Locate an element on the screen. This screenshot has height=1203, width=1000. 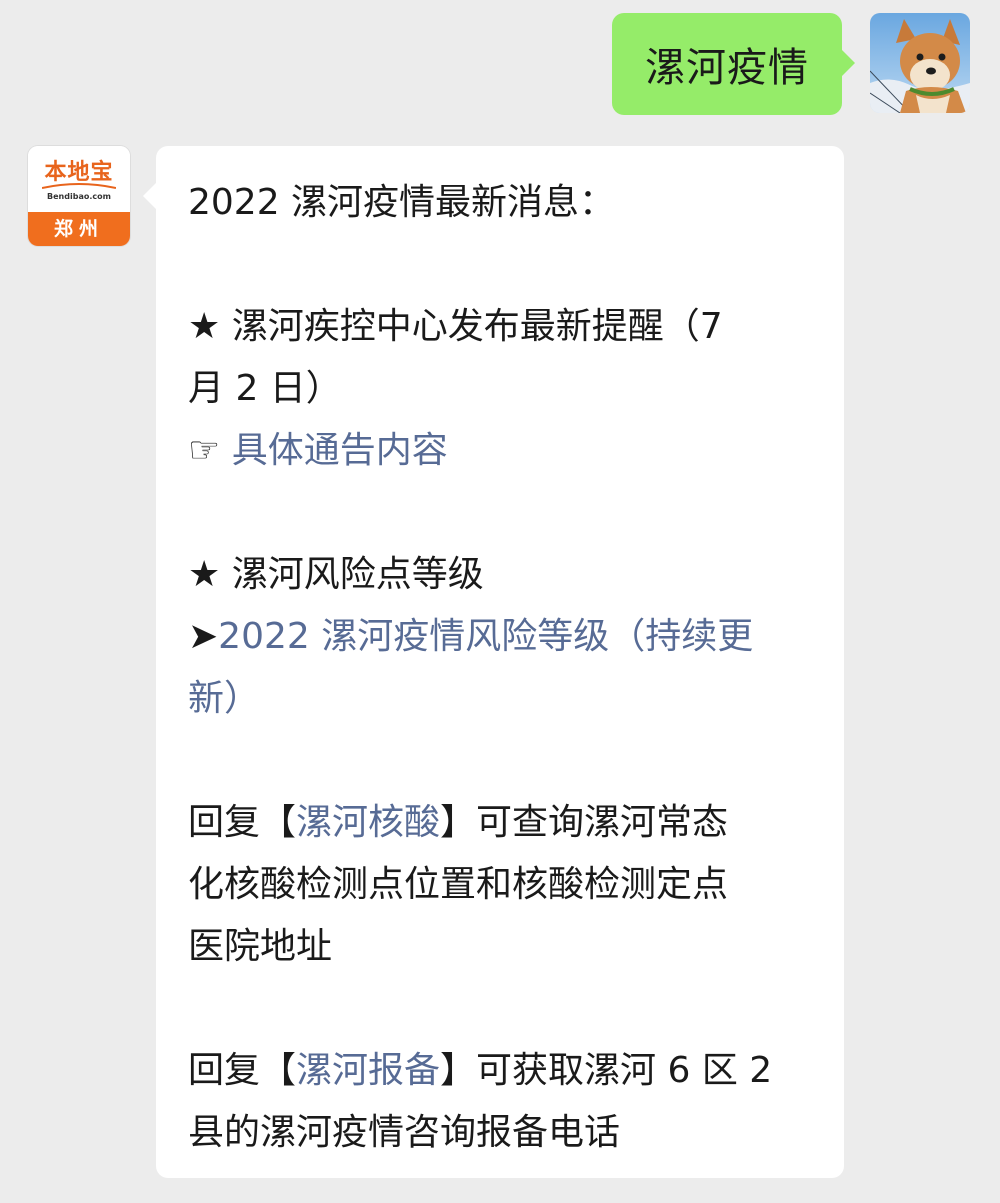
risk-level-link-cont: 新） is located at coordinates (224, 698).